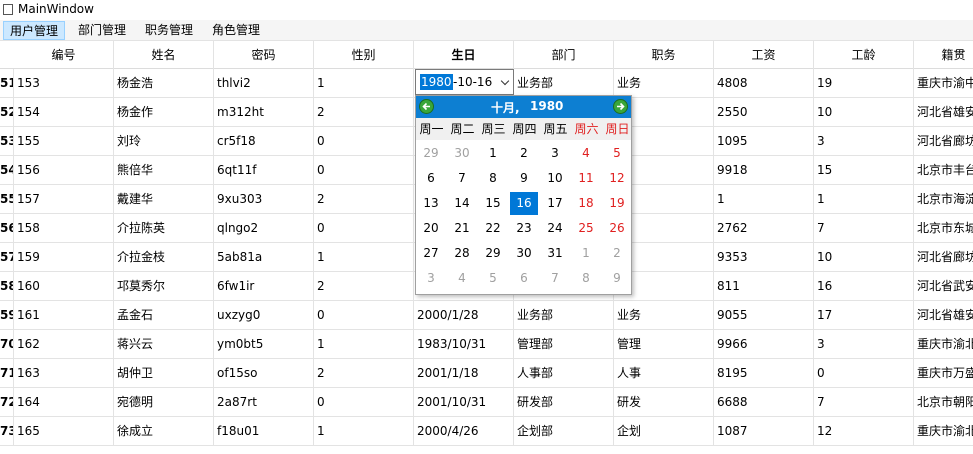 This screenshot has width=973, height=454. I want to click on cell-id: 153, so click(64, 83).